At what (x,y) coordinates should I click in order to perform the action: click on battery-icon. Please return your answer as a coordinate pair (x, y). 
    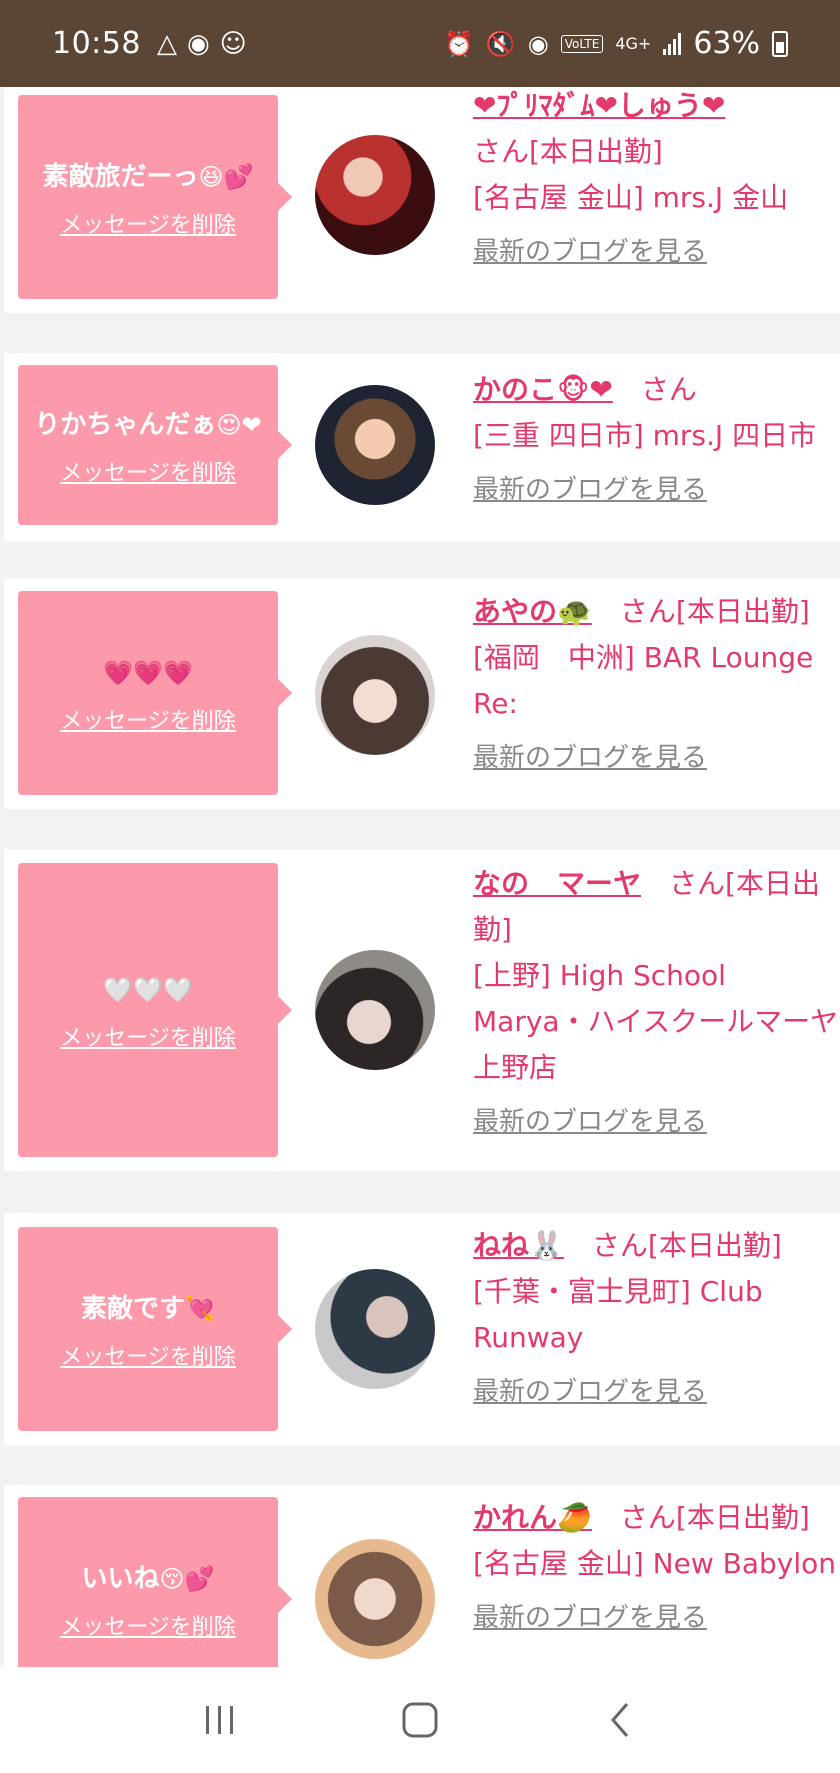
    Looking at the image, I should click on (780, 43).